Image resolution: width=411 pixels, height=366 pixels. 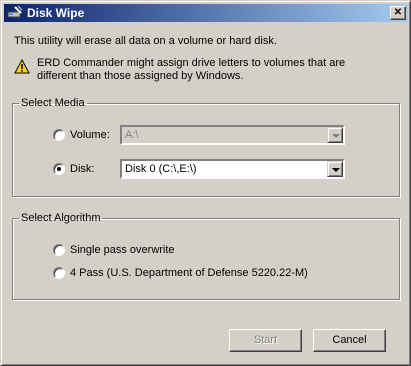 I want to click on window-title: Disk Wipe, so click(x=56, y=13).